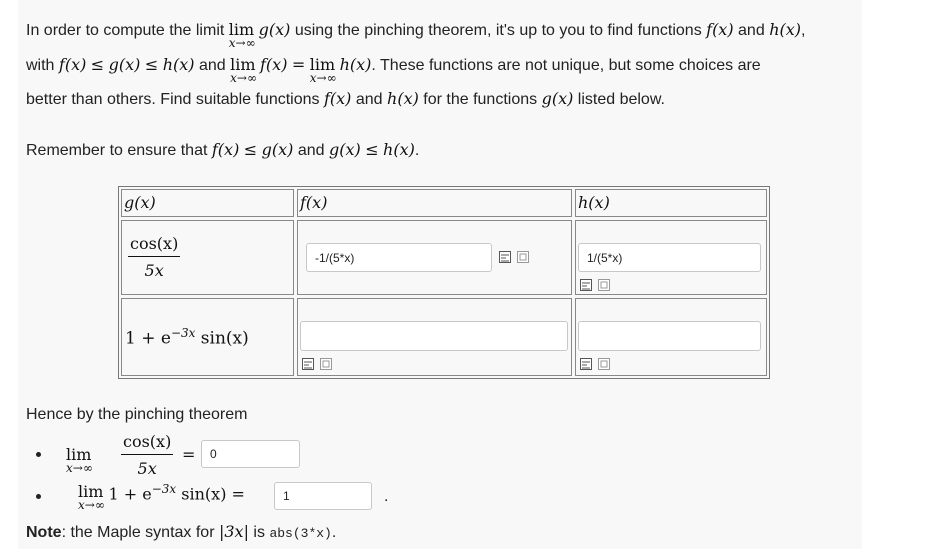 The height and width of the screenshot is (549, 952). What do you see at coordinates (207, 257) in the screenshot?
I see `row1-g-cell: cos(x) 5x` at bounding box center [207, 257].